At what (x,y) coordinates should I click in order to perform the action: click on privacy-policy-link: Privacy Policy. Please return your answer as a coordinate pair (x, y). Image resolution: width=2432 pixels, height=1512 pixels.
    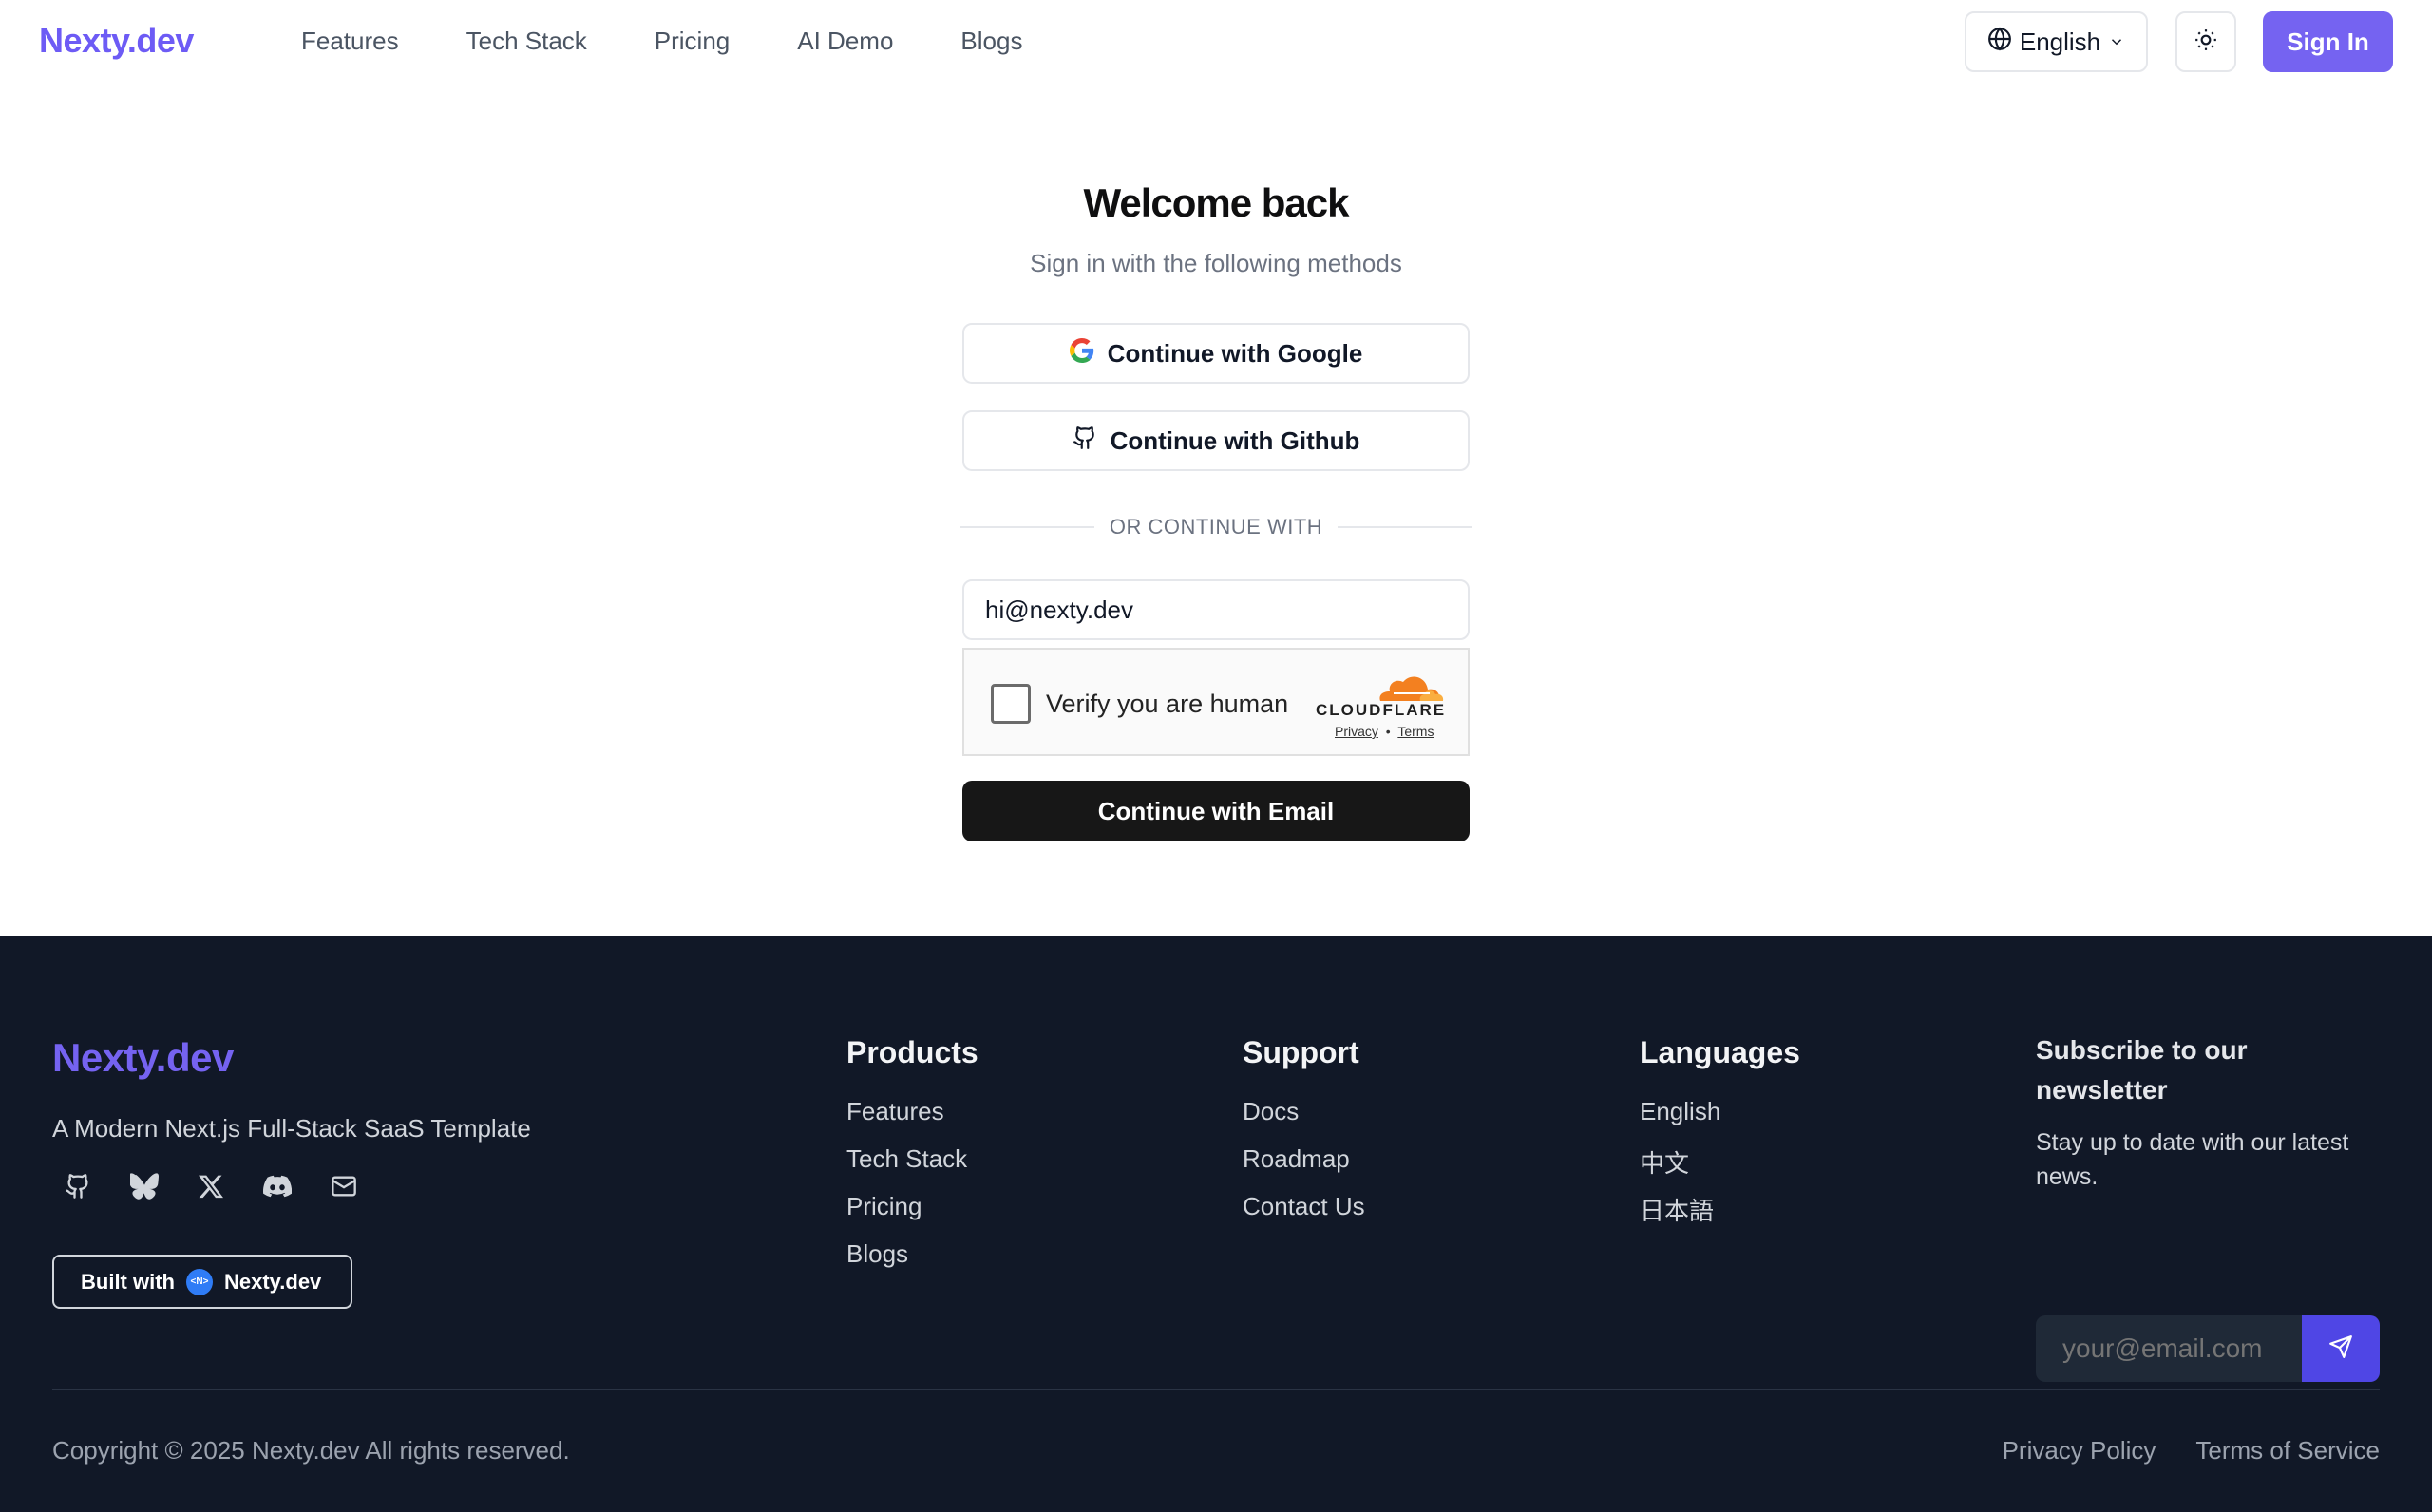
    Looking at the image, I should click on (2079, 1450).